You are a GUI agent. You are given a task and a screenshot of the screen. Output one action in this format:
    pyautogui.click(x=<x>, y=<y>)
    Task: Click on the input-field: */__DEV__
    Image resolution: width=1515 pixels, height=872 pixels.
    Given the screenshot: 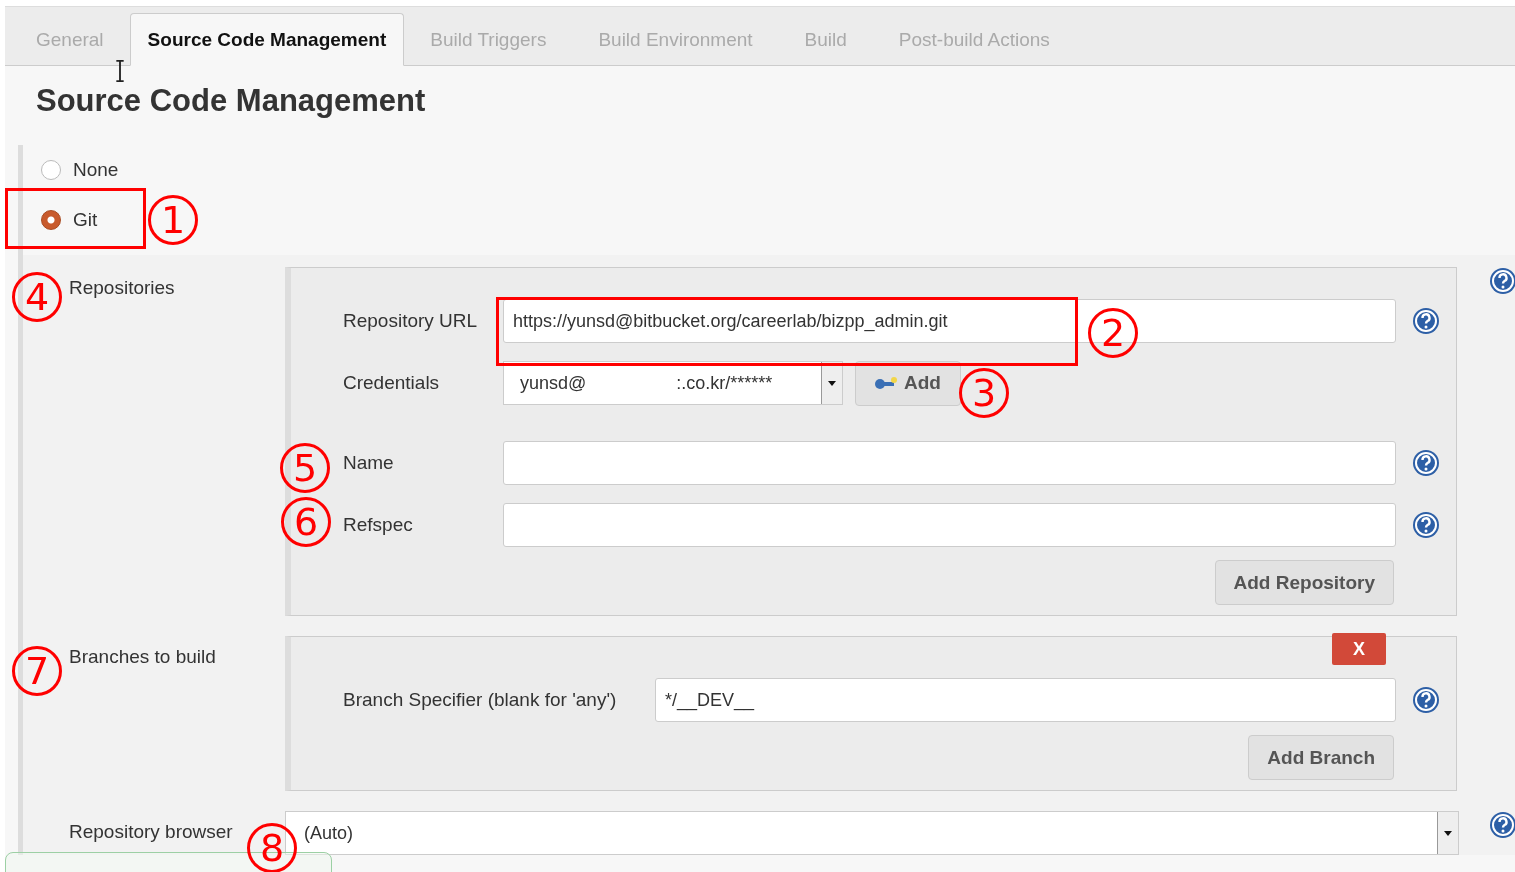 What is the action you would take?
    pyautogui.click(x=1025, y=700)
    